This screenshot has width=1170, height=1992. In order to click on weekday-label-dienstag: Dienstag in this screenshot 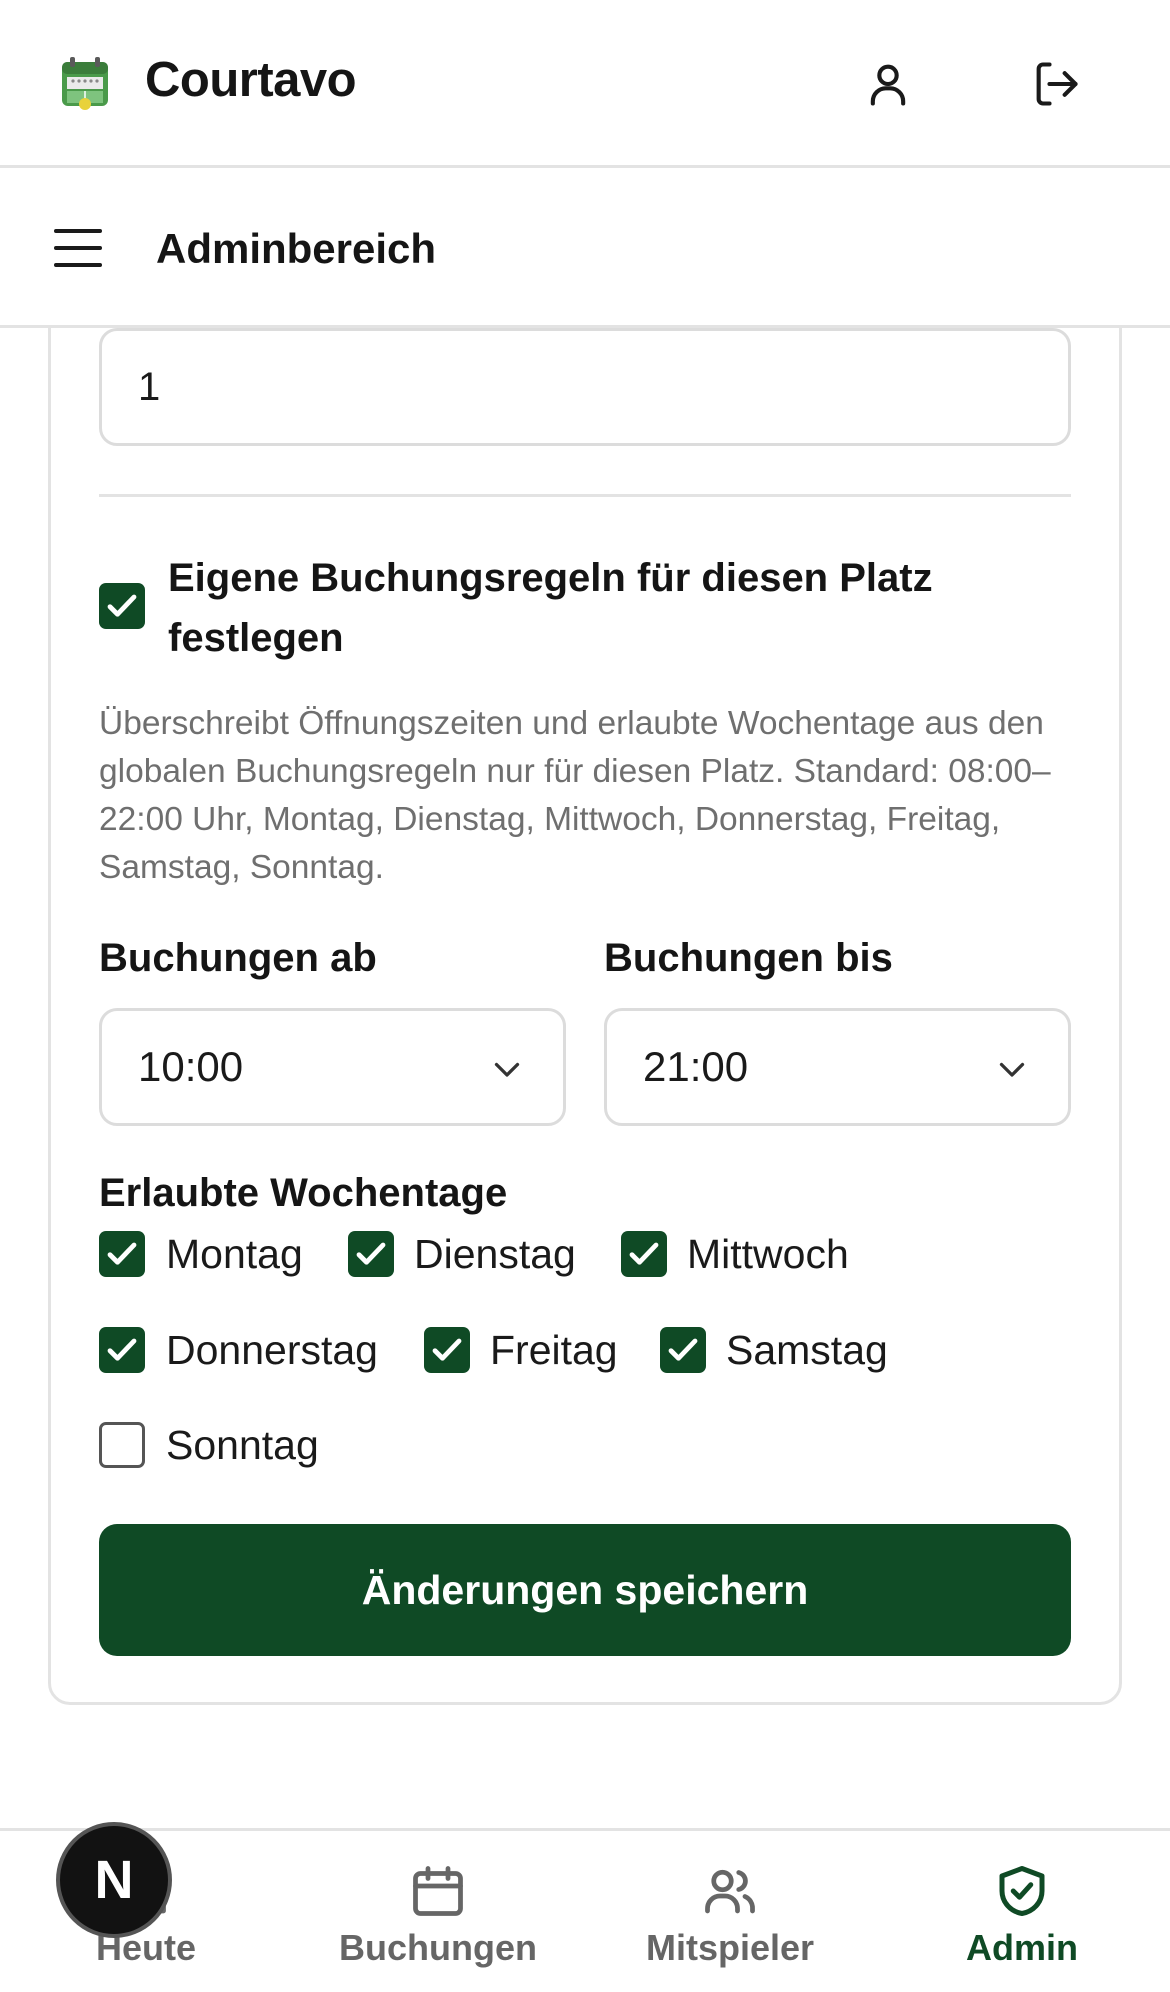, I will do `click(495, 1254)`.